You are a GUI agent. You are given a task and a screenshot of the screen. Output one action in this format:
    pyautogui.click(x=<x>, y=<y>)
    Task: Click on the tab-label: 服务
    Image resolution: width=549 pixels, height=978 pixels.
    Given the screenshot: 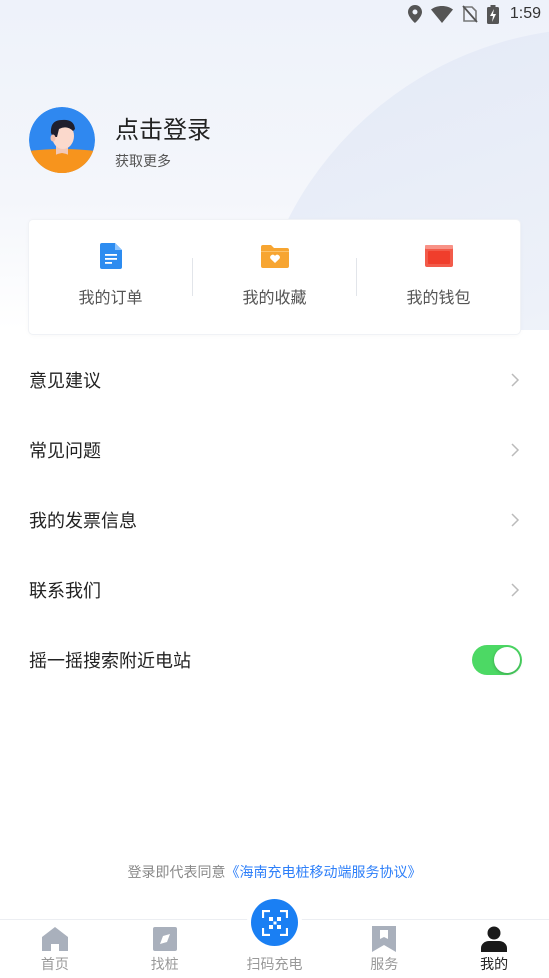 What is the action you would take?
    pyautogui.click(x=384, y=965)
    